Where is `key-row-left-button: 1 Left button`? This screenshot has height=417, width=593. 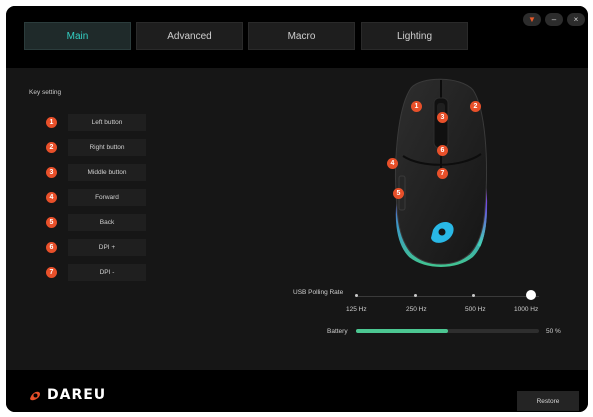 key-row-left-button: 1 Left button is located at coordinates (101, 122).